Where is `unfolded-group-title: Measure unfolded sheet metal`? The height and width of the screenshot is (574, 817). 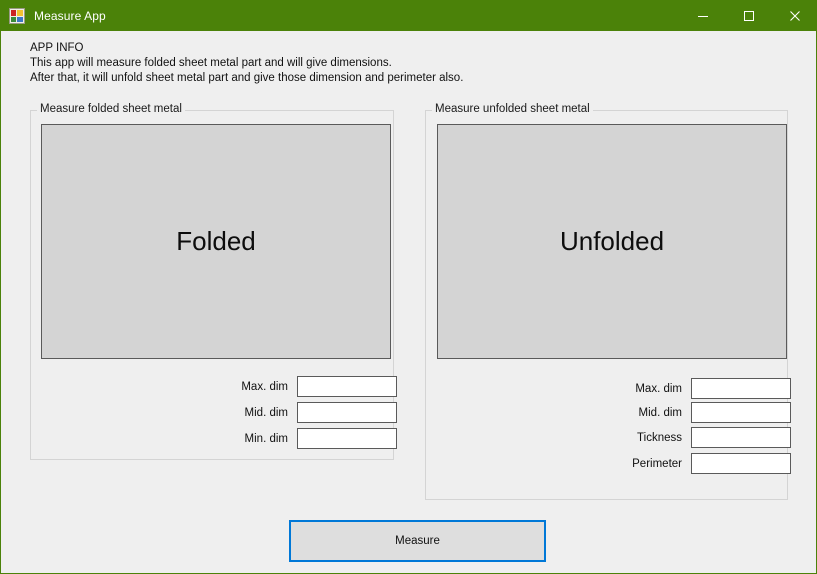 unfolded-group-title: Measure unfolded sheet metal is located at coordinates (512, 109).